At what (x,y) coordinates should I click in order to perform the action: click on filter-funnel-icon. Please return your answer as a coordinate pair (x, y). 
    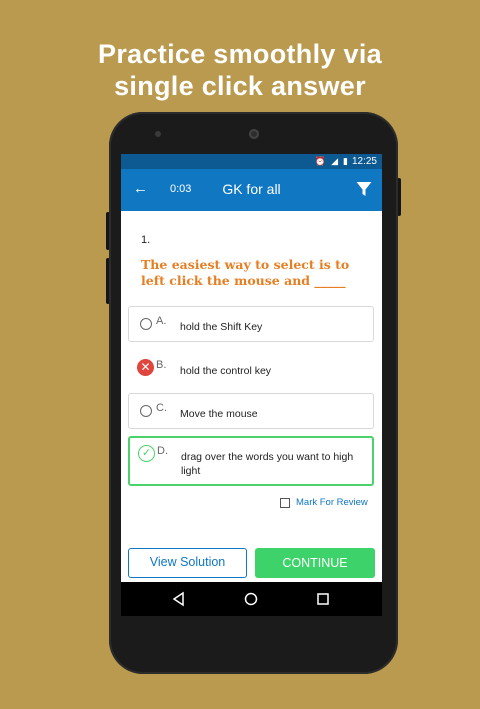
    Looking at the image, I should click on (364, 189).